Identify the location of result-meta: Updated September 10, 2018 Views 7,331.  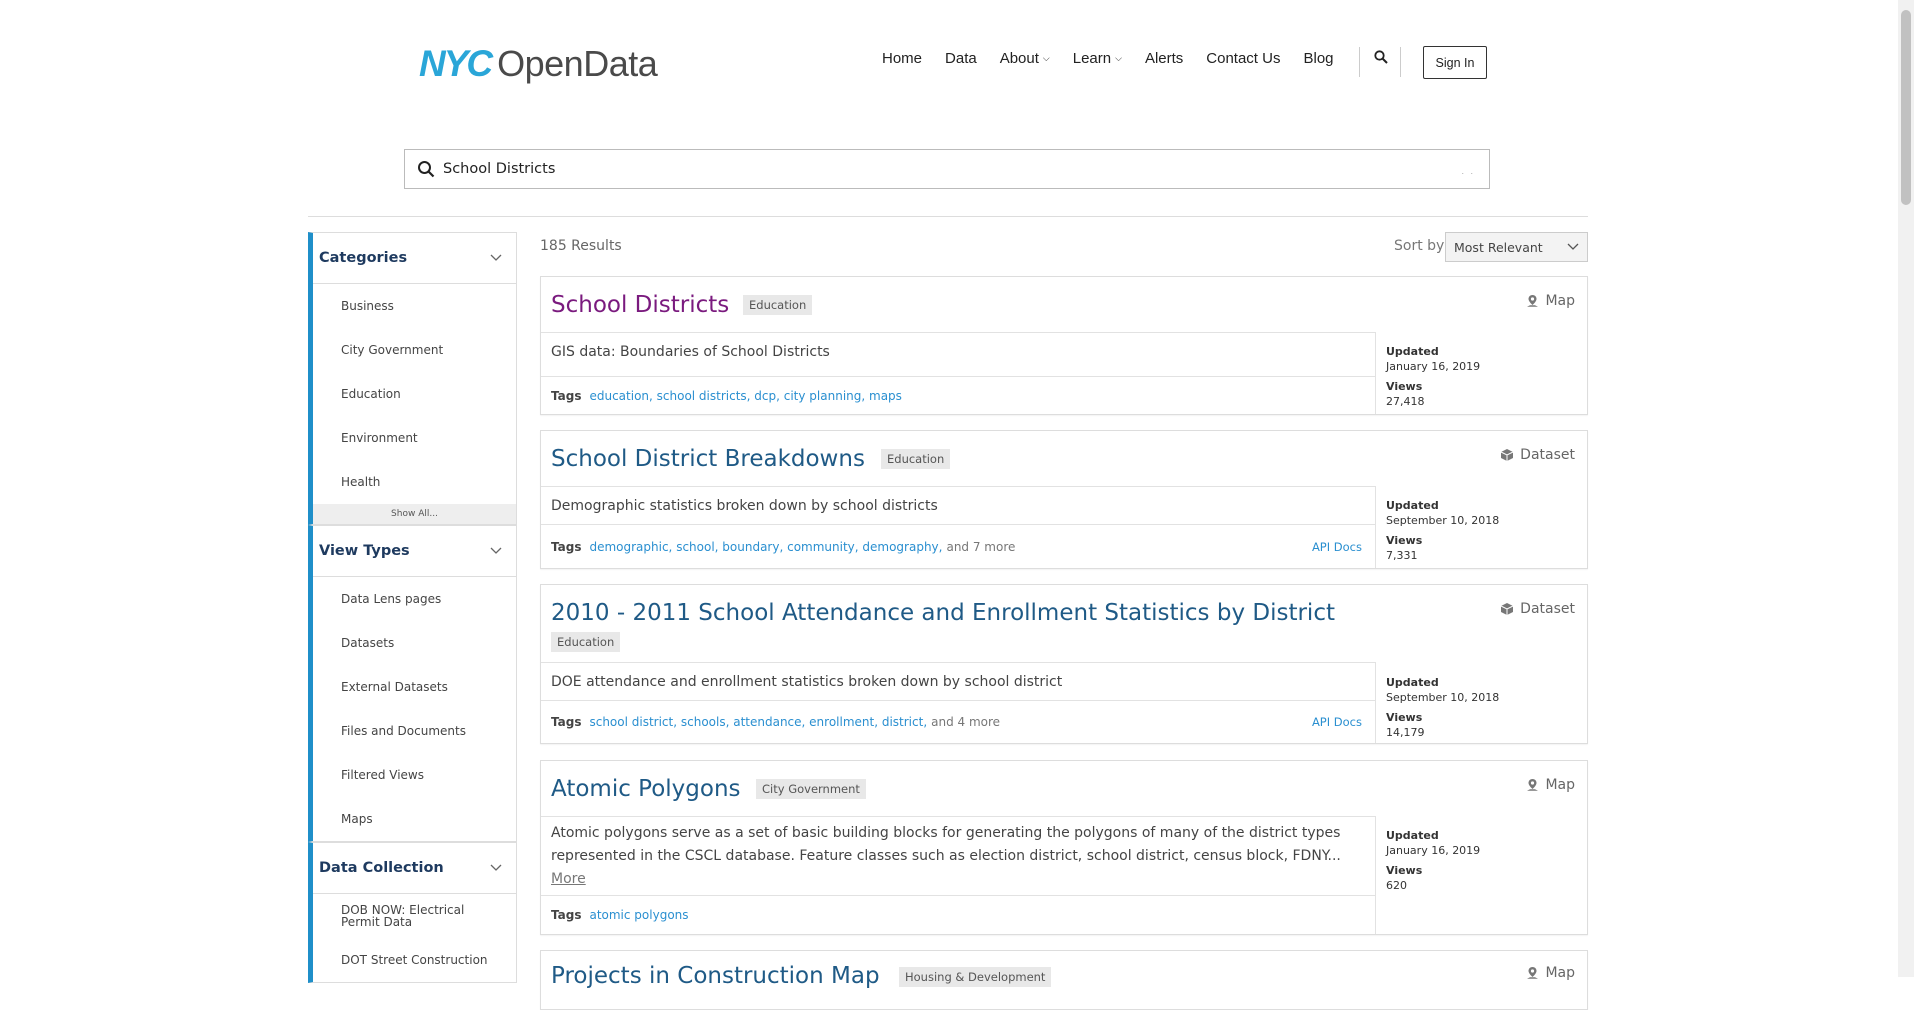
(1442, 530).